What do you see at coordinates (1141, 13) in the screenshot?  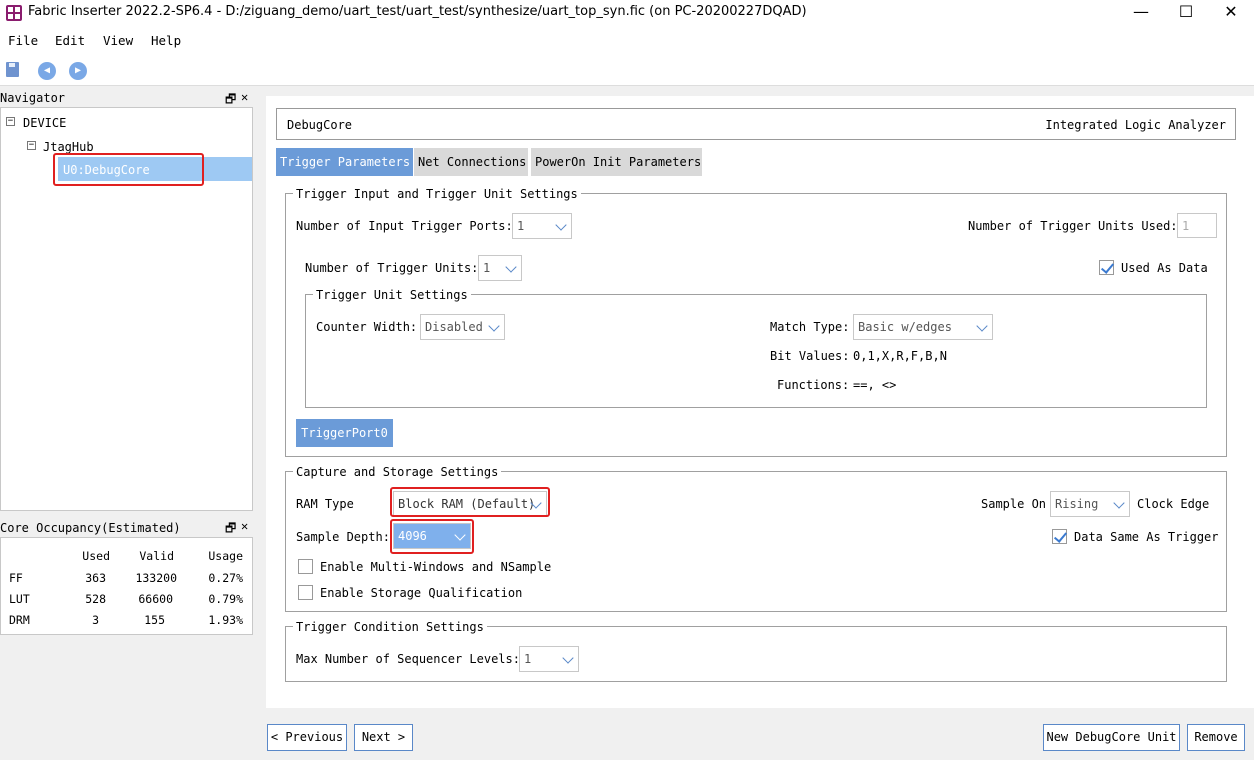 I see `minimize-button: —` at bounding box center [1141, 13].